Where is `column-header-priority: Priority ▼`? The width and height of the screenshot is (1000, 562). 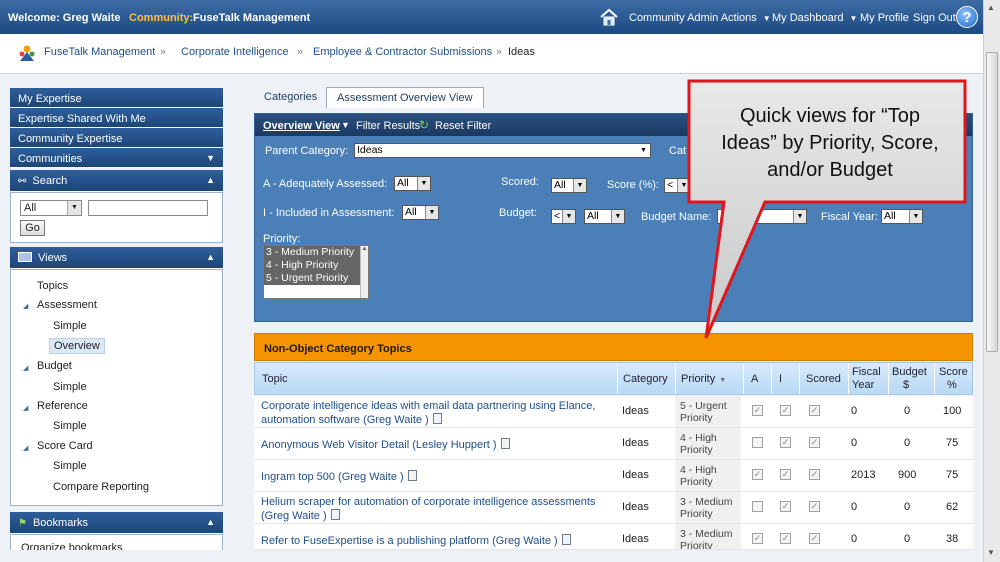 column-header-priority: Priority ▼ is located at coordinates (703, 379).